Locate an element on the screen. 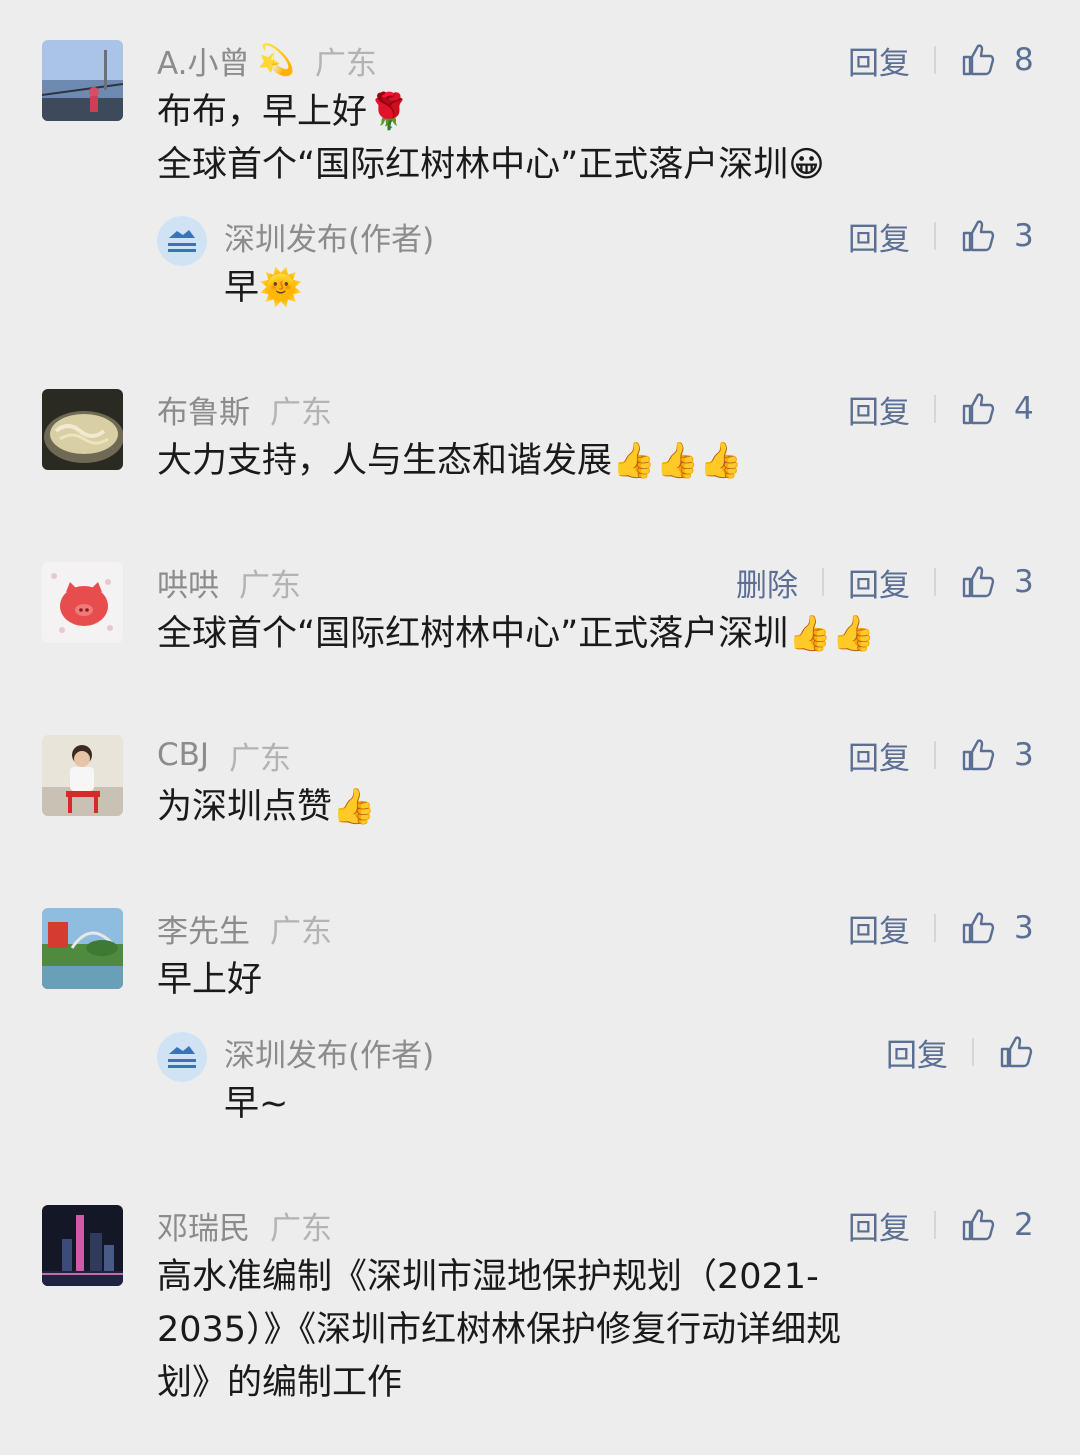  comment-actions: 回复 8 is located at coordinates (941, 60).